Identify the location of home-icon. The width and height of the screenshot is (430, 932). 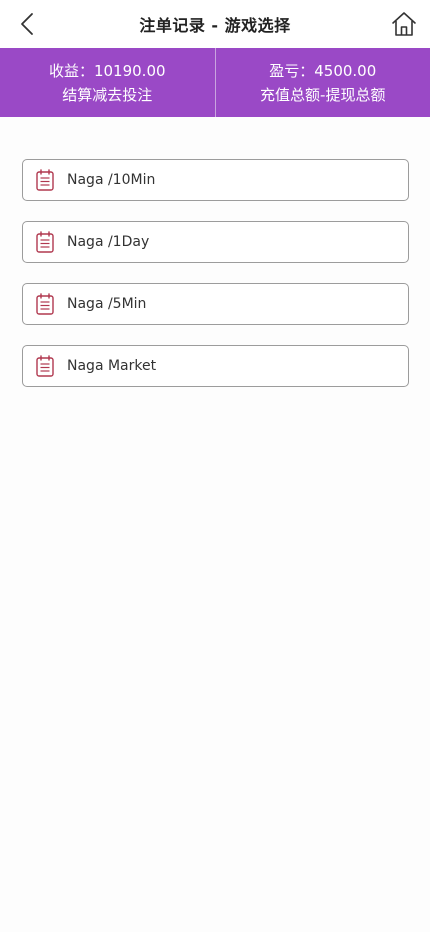
(404, 24).